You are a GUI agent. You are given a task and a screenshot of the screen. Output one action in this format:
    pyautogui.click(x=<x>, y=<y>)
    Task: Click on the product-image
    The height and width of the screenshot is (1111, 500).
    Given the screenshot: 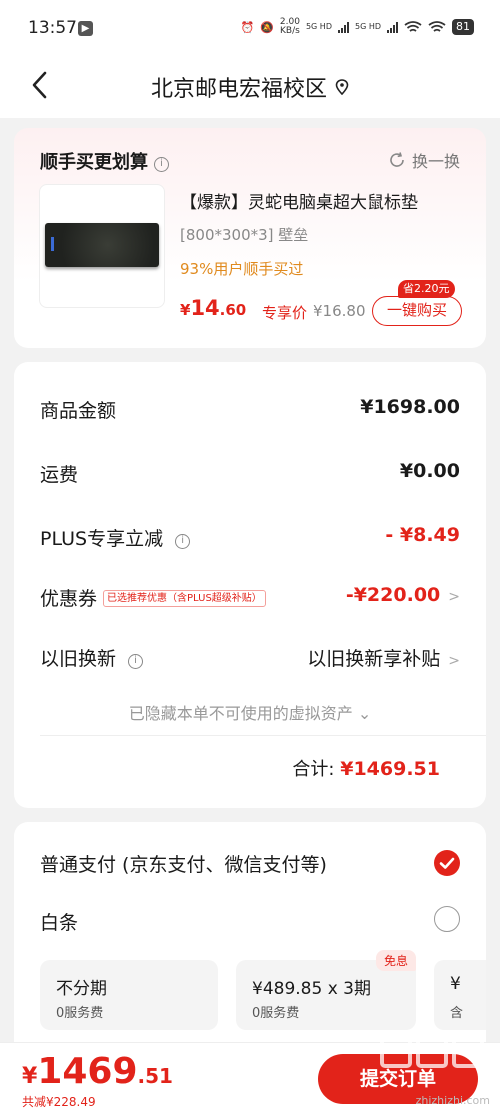 What is the action you would take?
    pyautogui.click(x=102, y=246)
    